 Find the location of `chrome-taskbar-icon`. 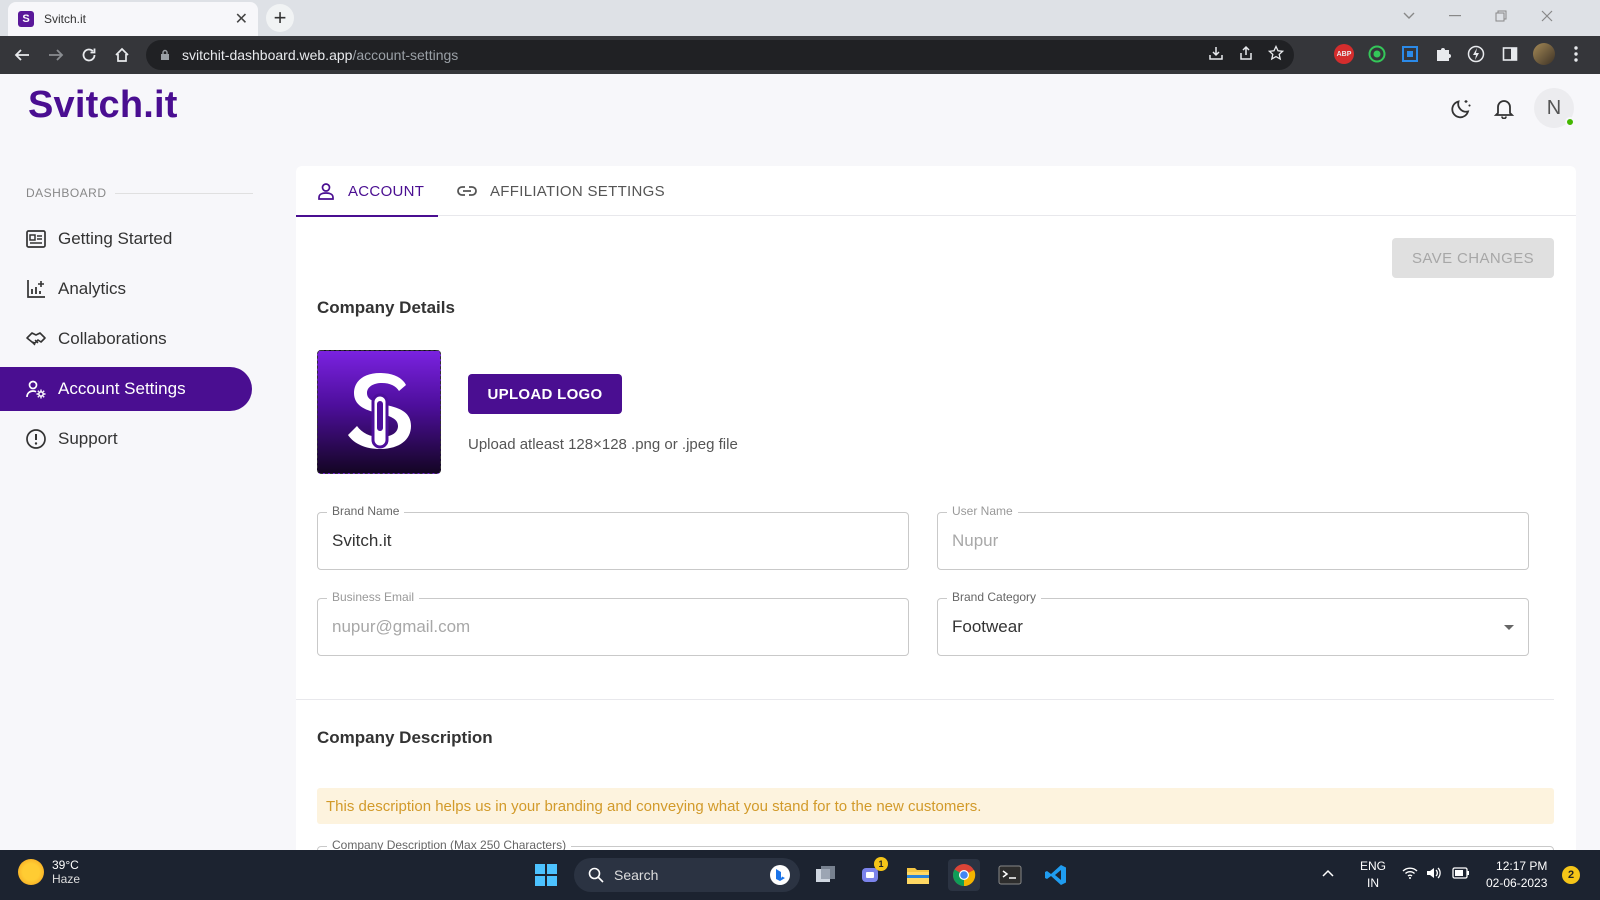

chrome-taskbar-icon is located at coordinates (964, 875).